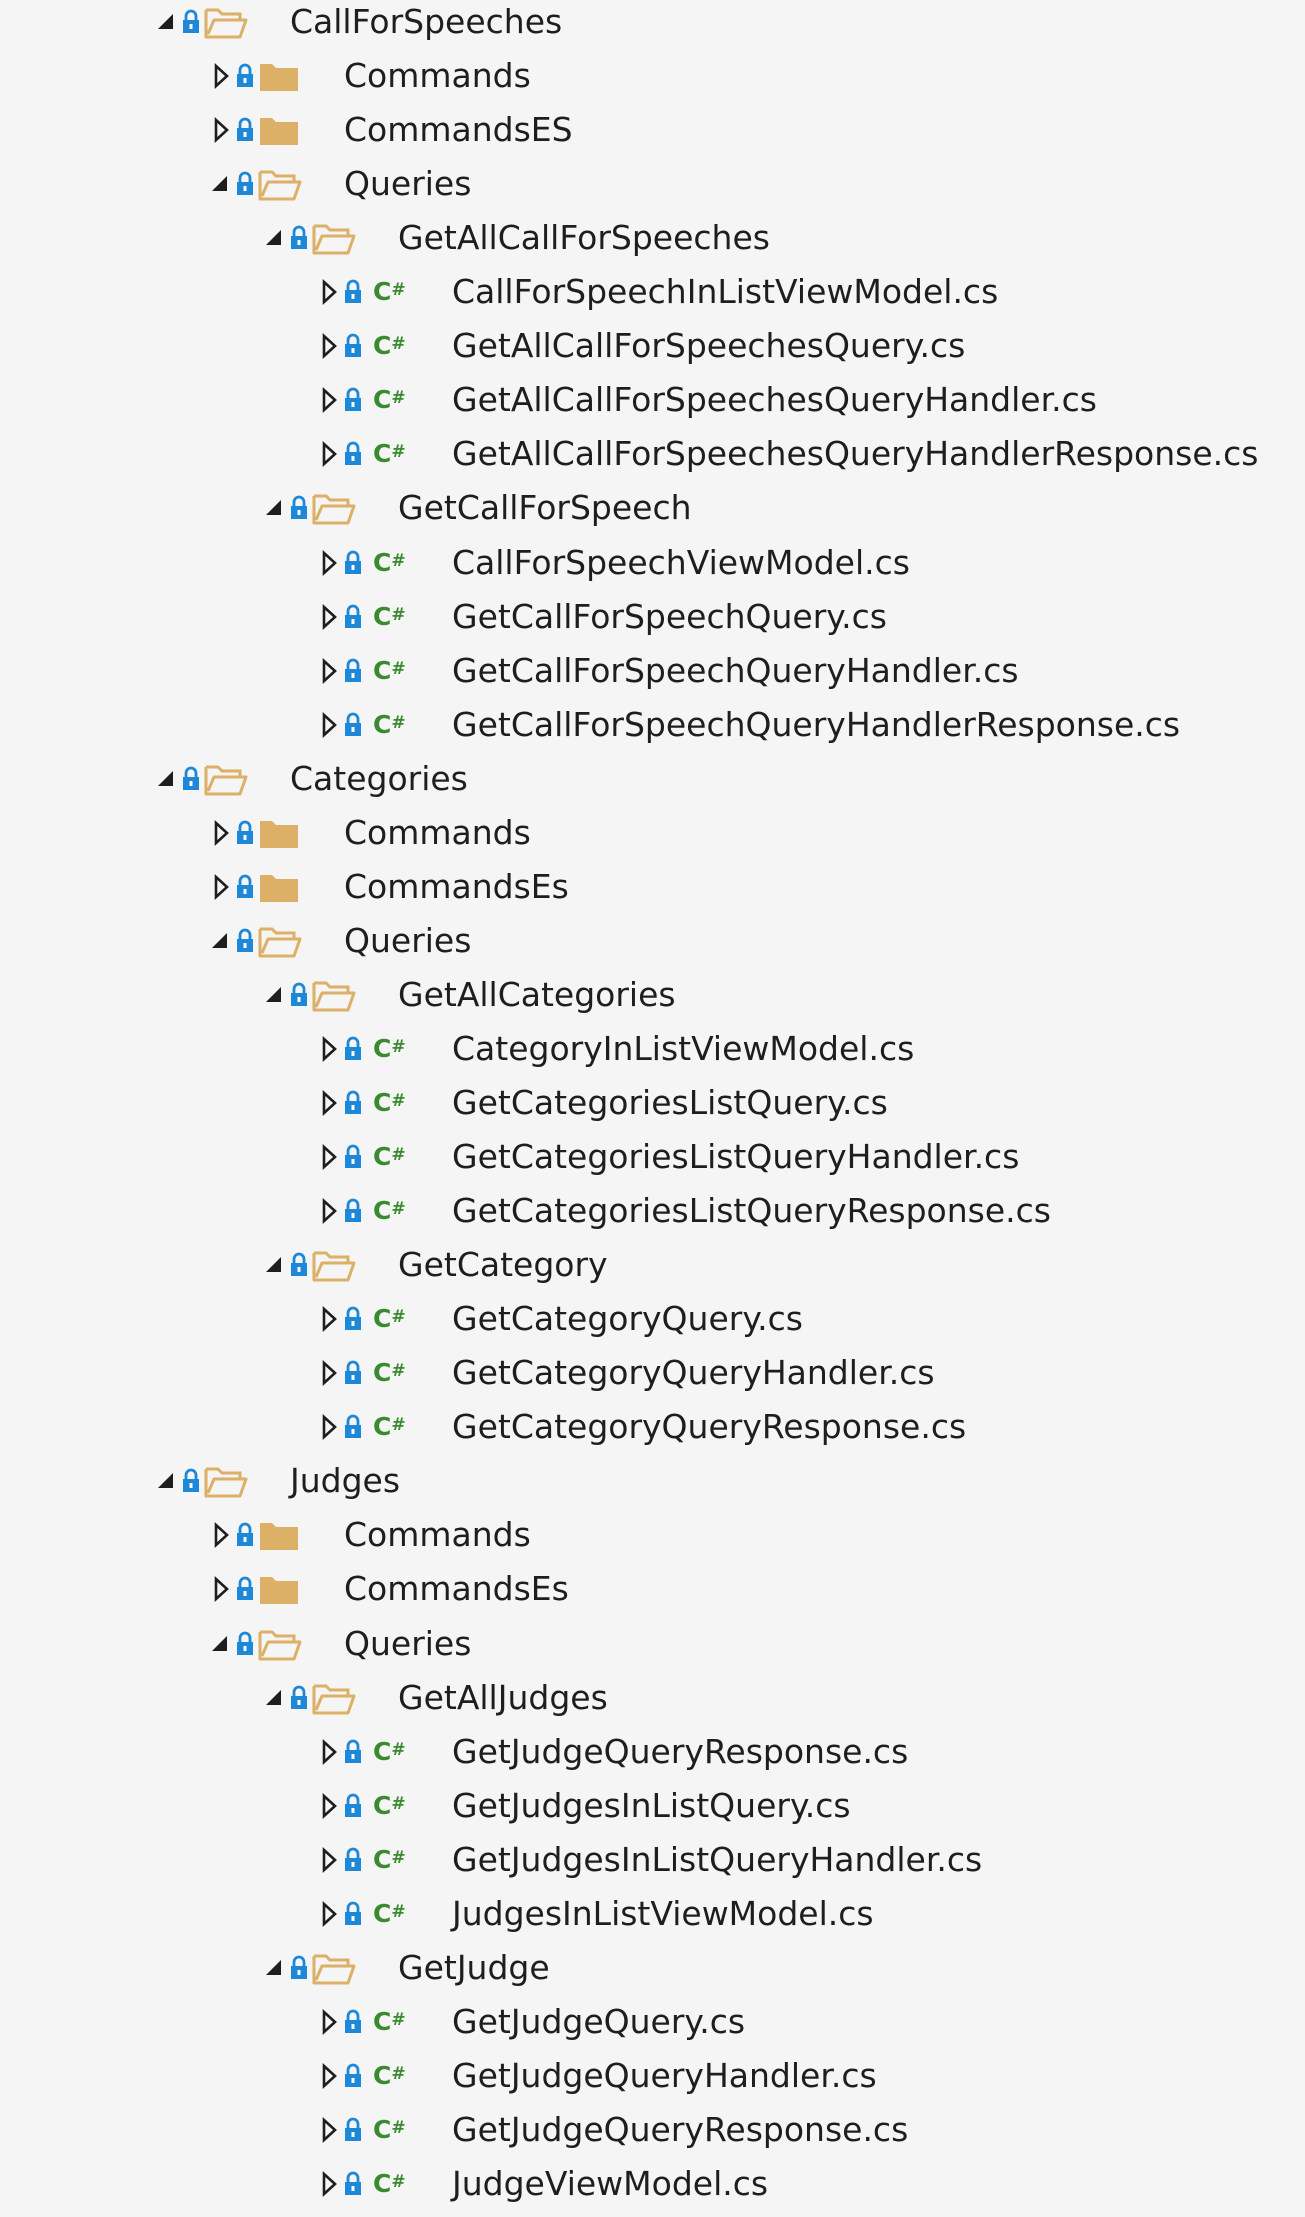  Describe the element at coordinates (652, 346) in the screenshot. I see `tree-file-row: C# GetAllCallForSpeechesQuery.cs` at that location.